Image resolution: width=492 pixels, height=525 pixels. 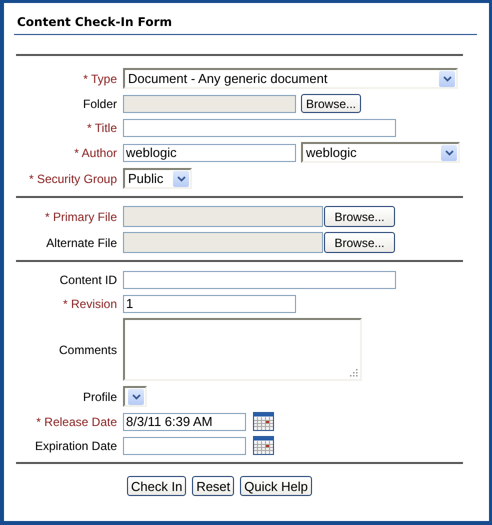 I want to click on input-field: 1, so click(x=209, y=303).